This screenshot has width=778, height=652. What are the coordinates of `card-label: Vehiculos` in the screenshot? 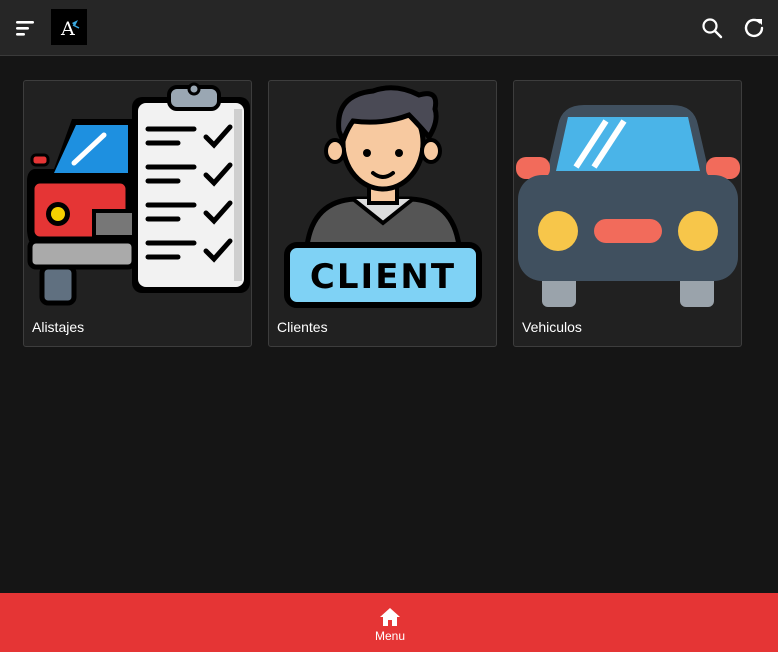 It's located at (552, 327).